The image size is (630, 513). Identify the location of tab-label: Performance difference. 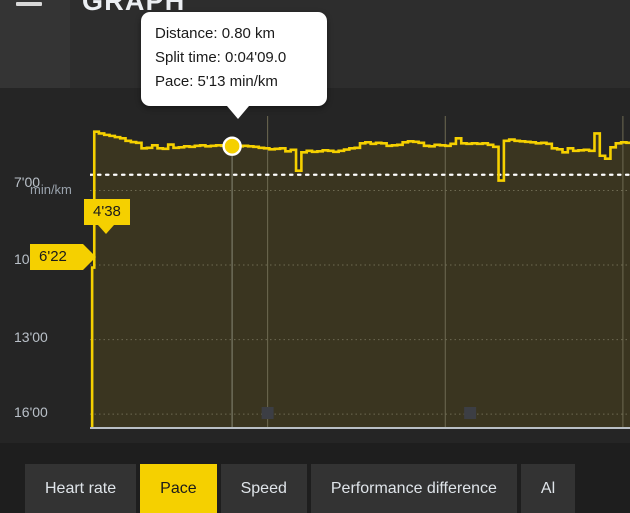
(413, 488).